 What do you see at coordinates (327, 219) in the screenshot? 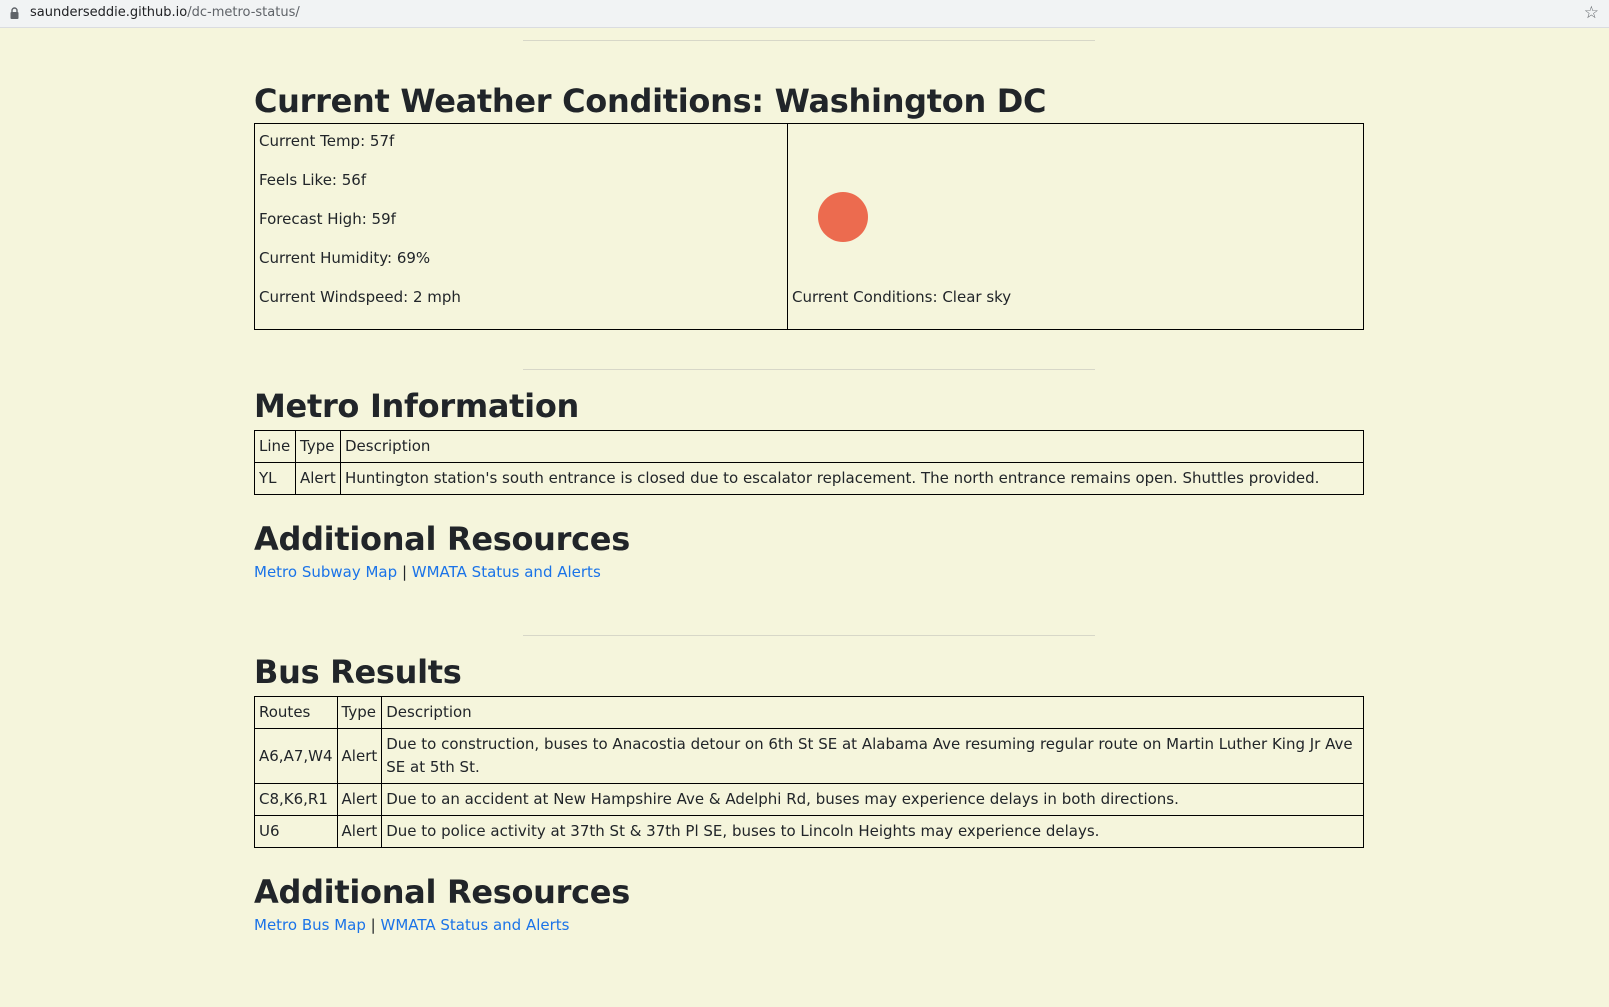
I see `forecast-high: Forecast High: 59f` at bounding box center [327, 219].